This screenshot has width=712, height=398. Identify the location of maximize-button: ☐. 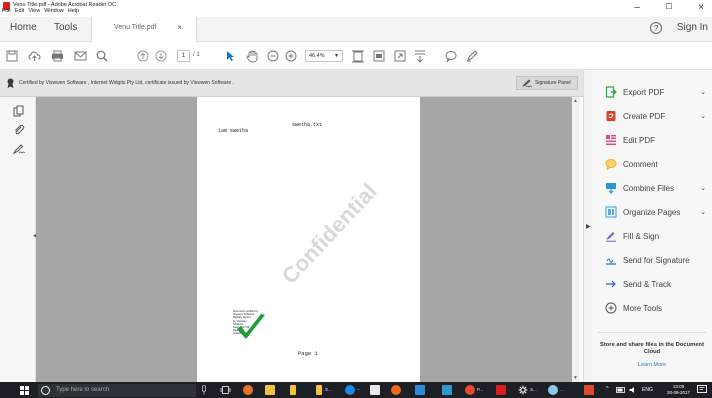
(669, 7).